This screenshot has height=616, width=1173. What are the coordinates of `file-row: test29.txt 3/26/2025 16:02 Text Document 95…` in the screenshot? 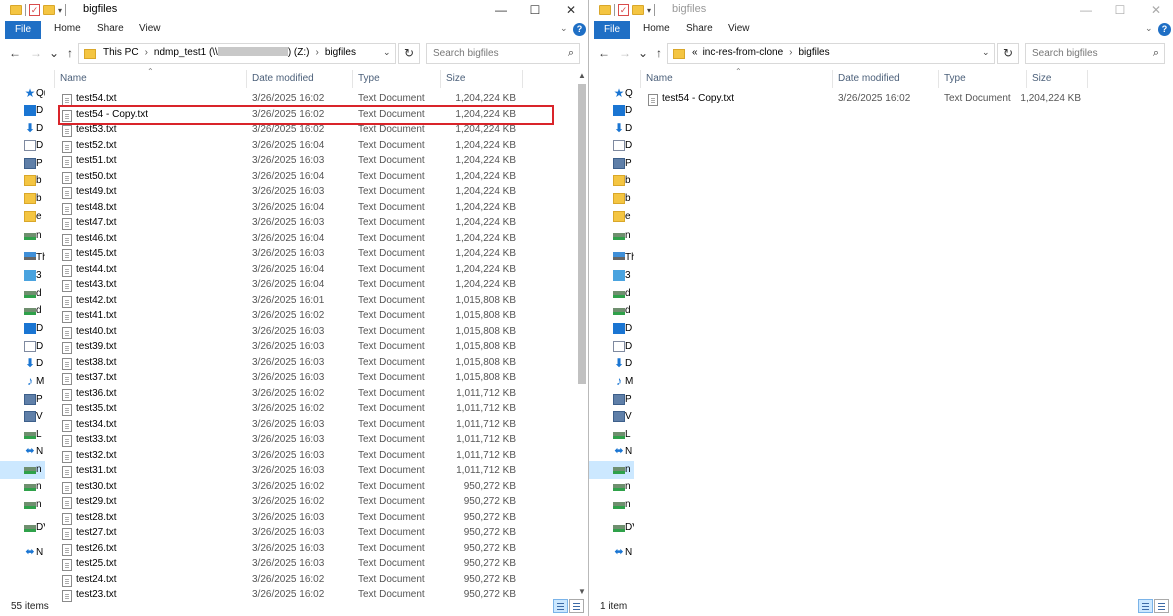 It's located at (294, 503).